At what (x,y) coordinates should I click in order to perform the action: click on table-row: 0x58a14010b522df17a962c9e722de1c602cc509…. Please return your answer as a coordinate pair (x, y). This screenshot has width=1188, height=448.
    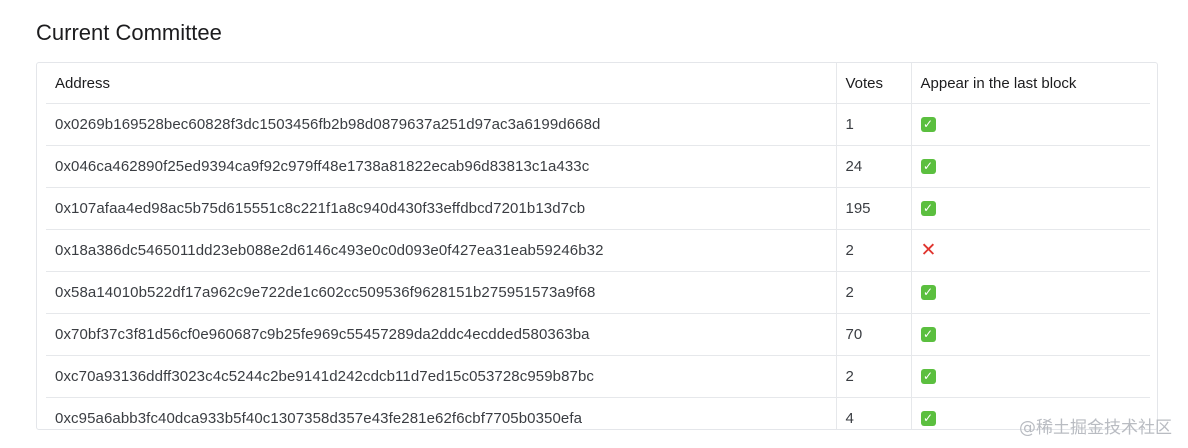
    Looking at the image, I should click on (598, 292).